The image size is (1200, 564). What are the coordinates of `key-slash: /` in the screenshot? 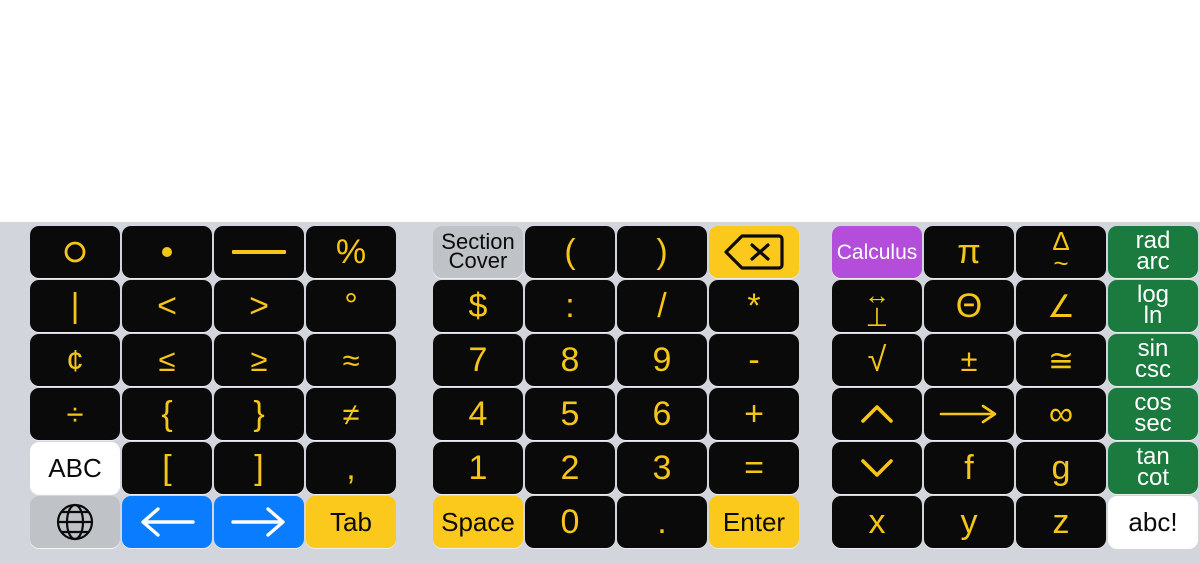 It's located at (662, 306).